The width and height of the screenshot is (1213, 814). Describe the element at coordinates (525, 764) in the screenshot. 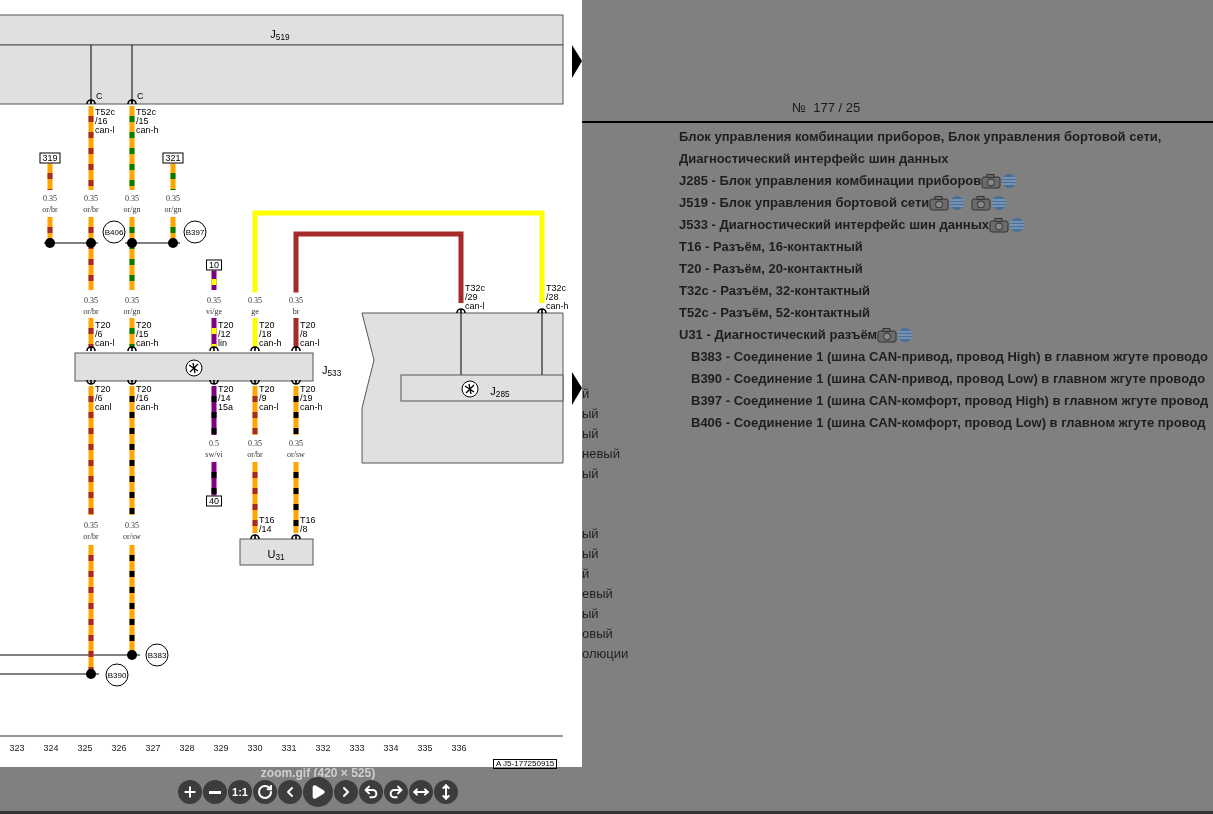

I see `document-id: A J5-177250915` at that location.